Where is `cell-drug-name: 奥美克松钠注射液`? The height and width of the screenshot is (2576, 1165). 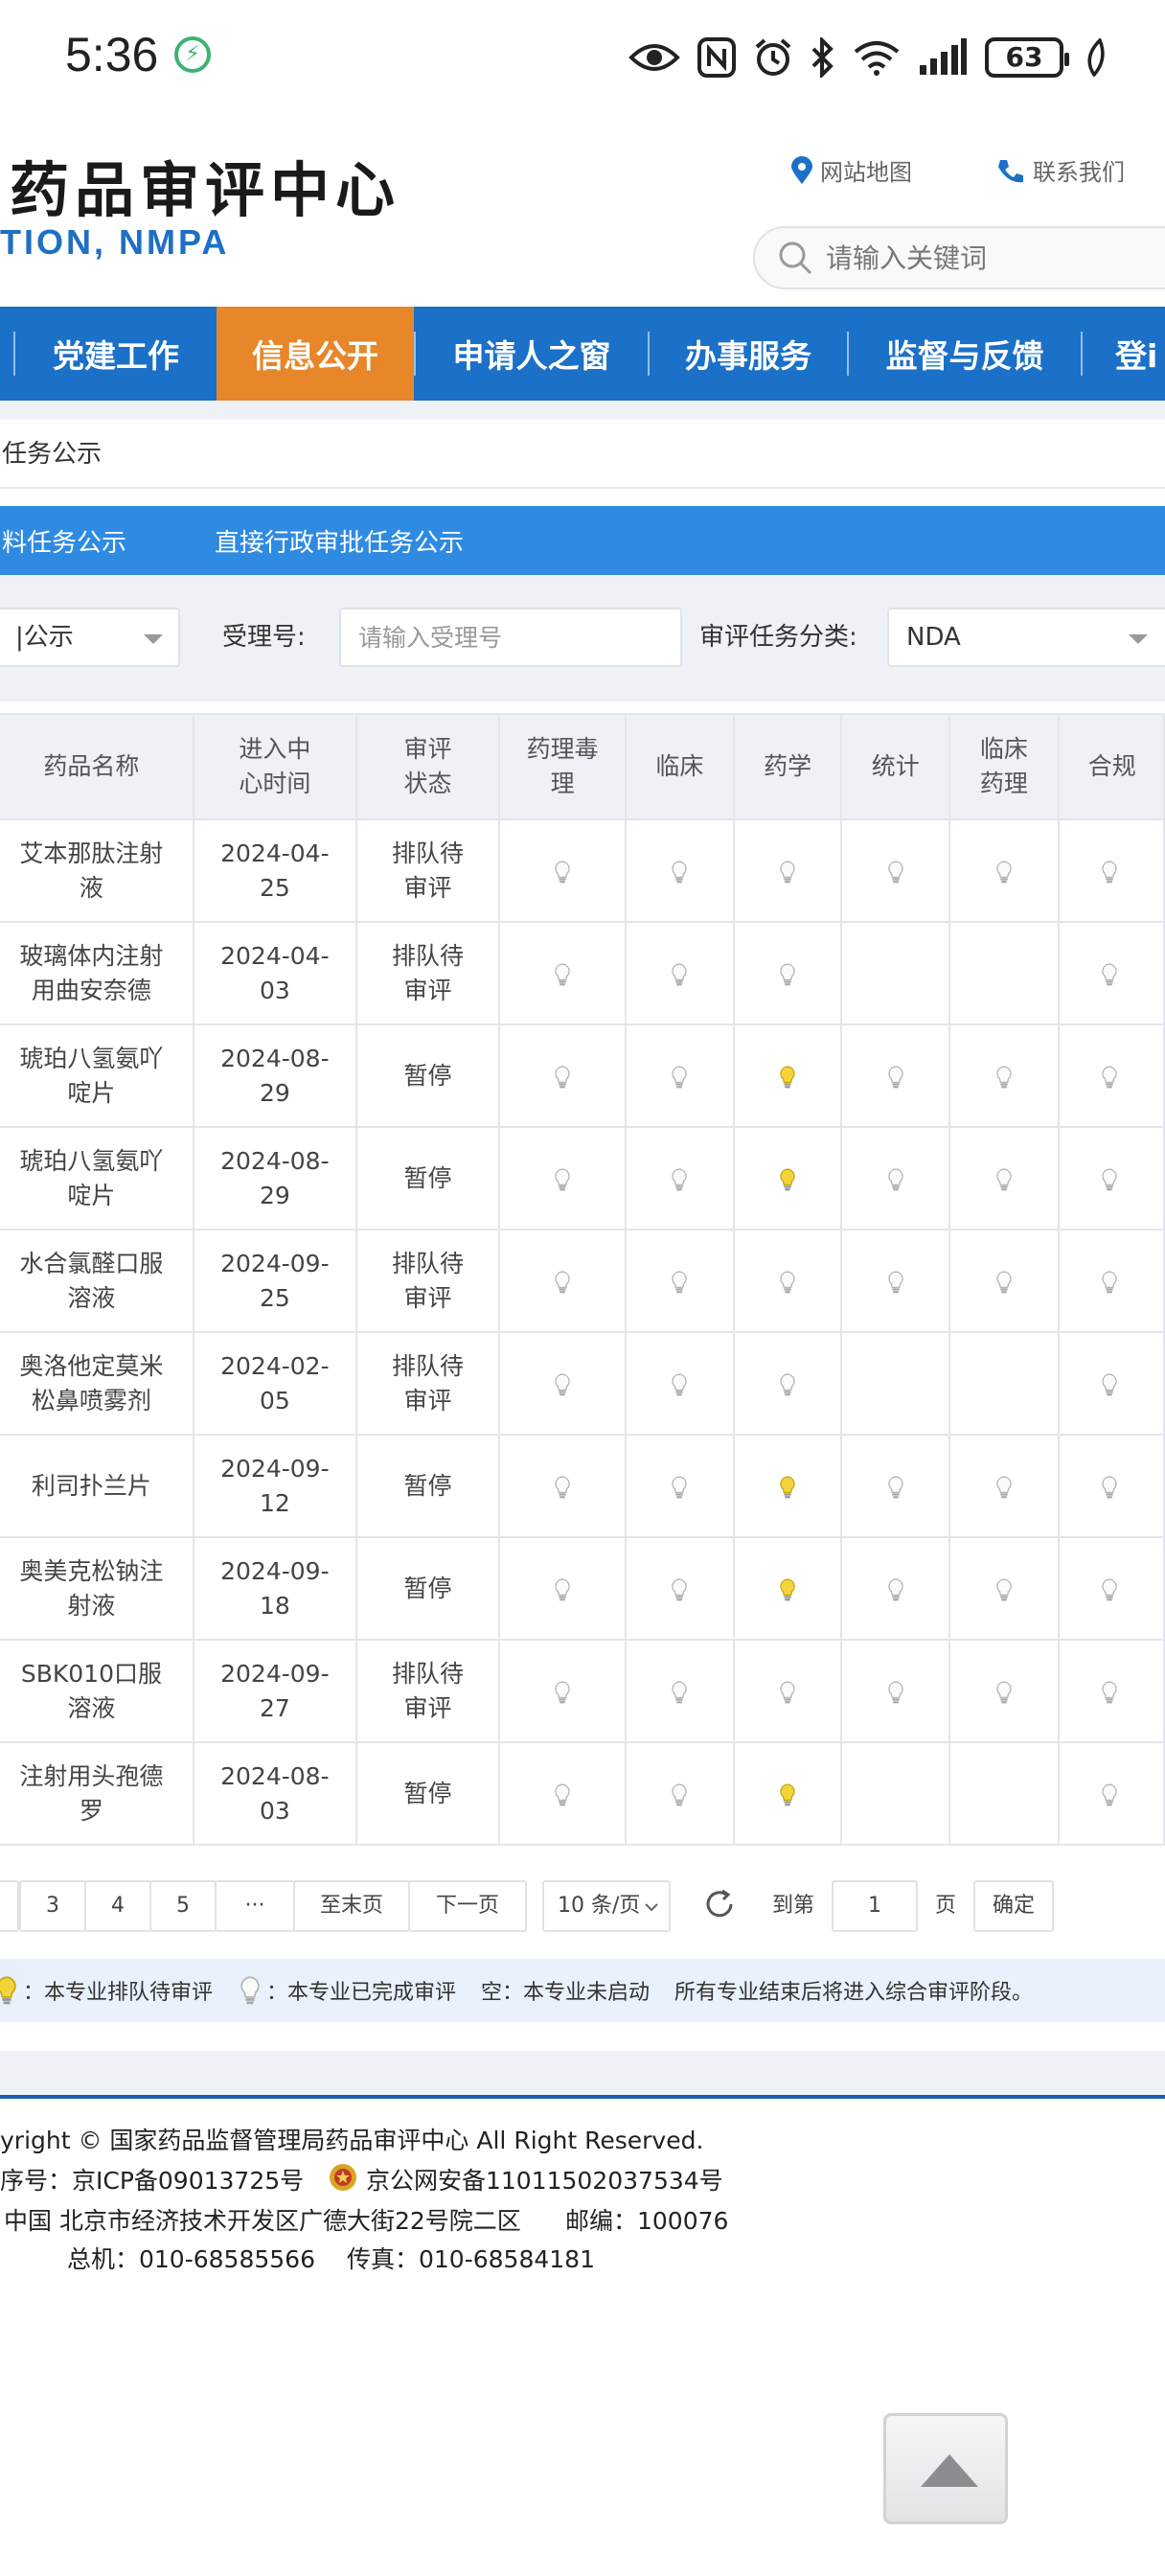
cell-drug-name: 奥美克松钠注射液 is located at coordinates (97, 1588).